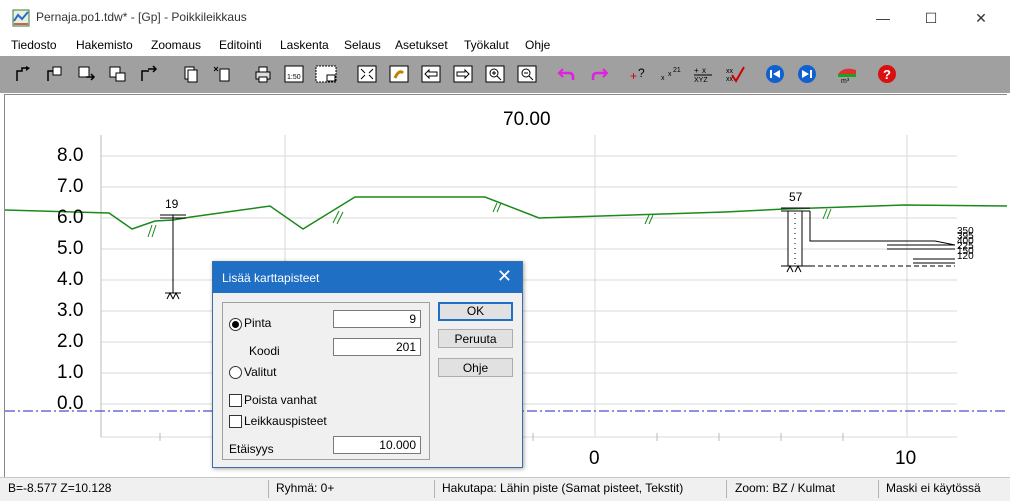 This screenshot has width=1010, height=501. I want to click on borehole-left, so click(173, 257).